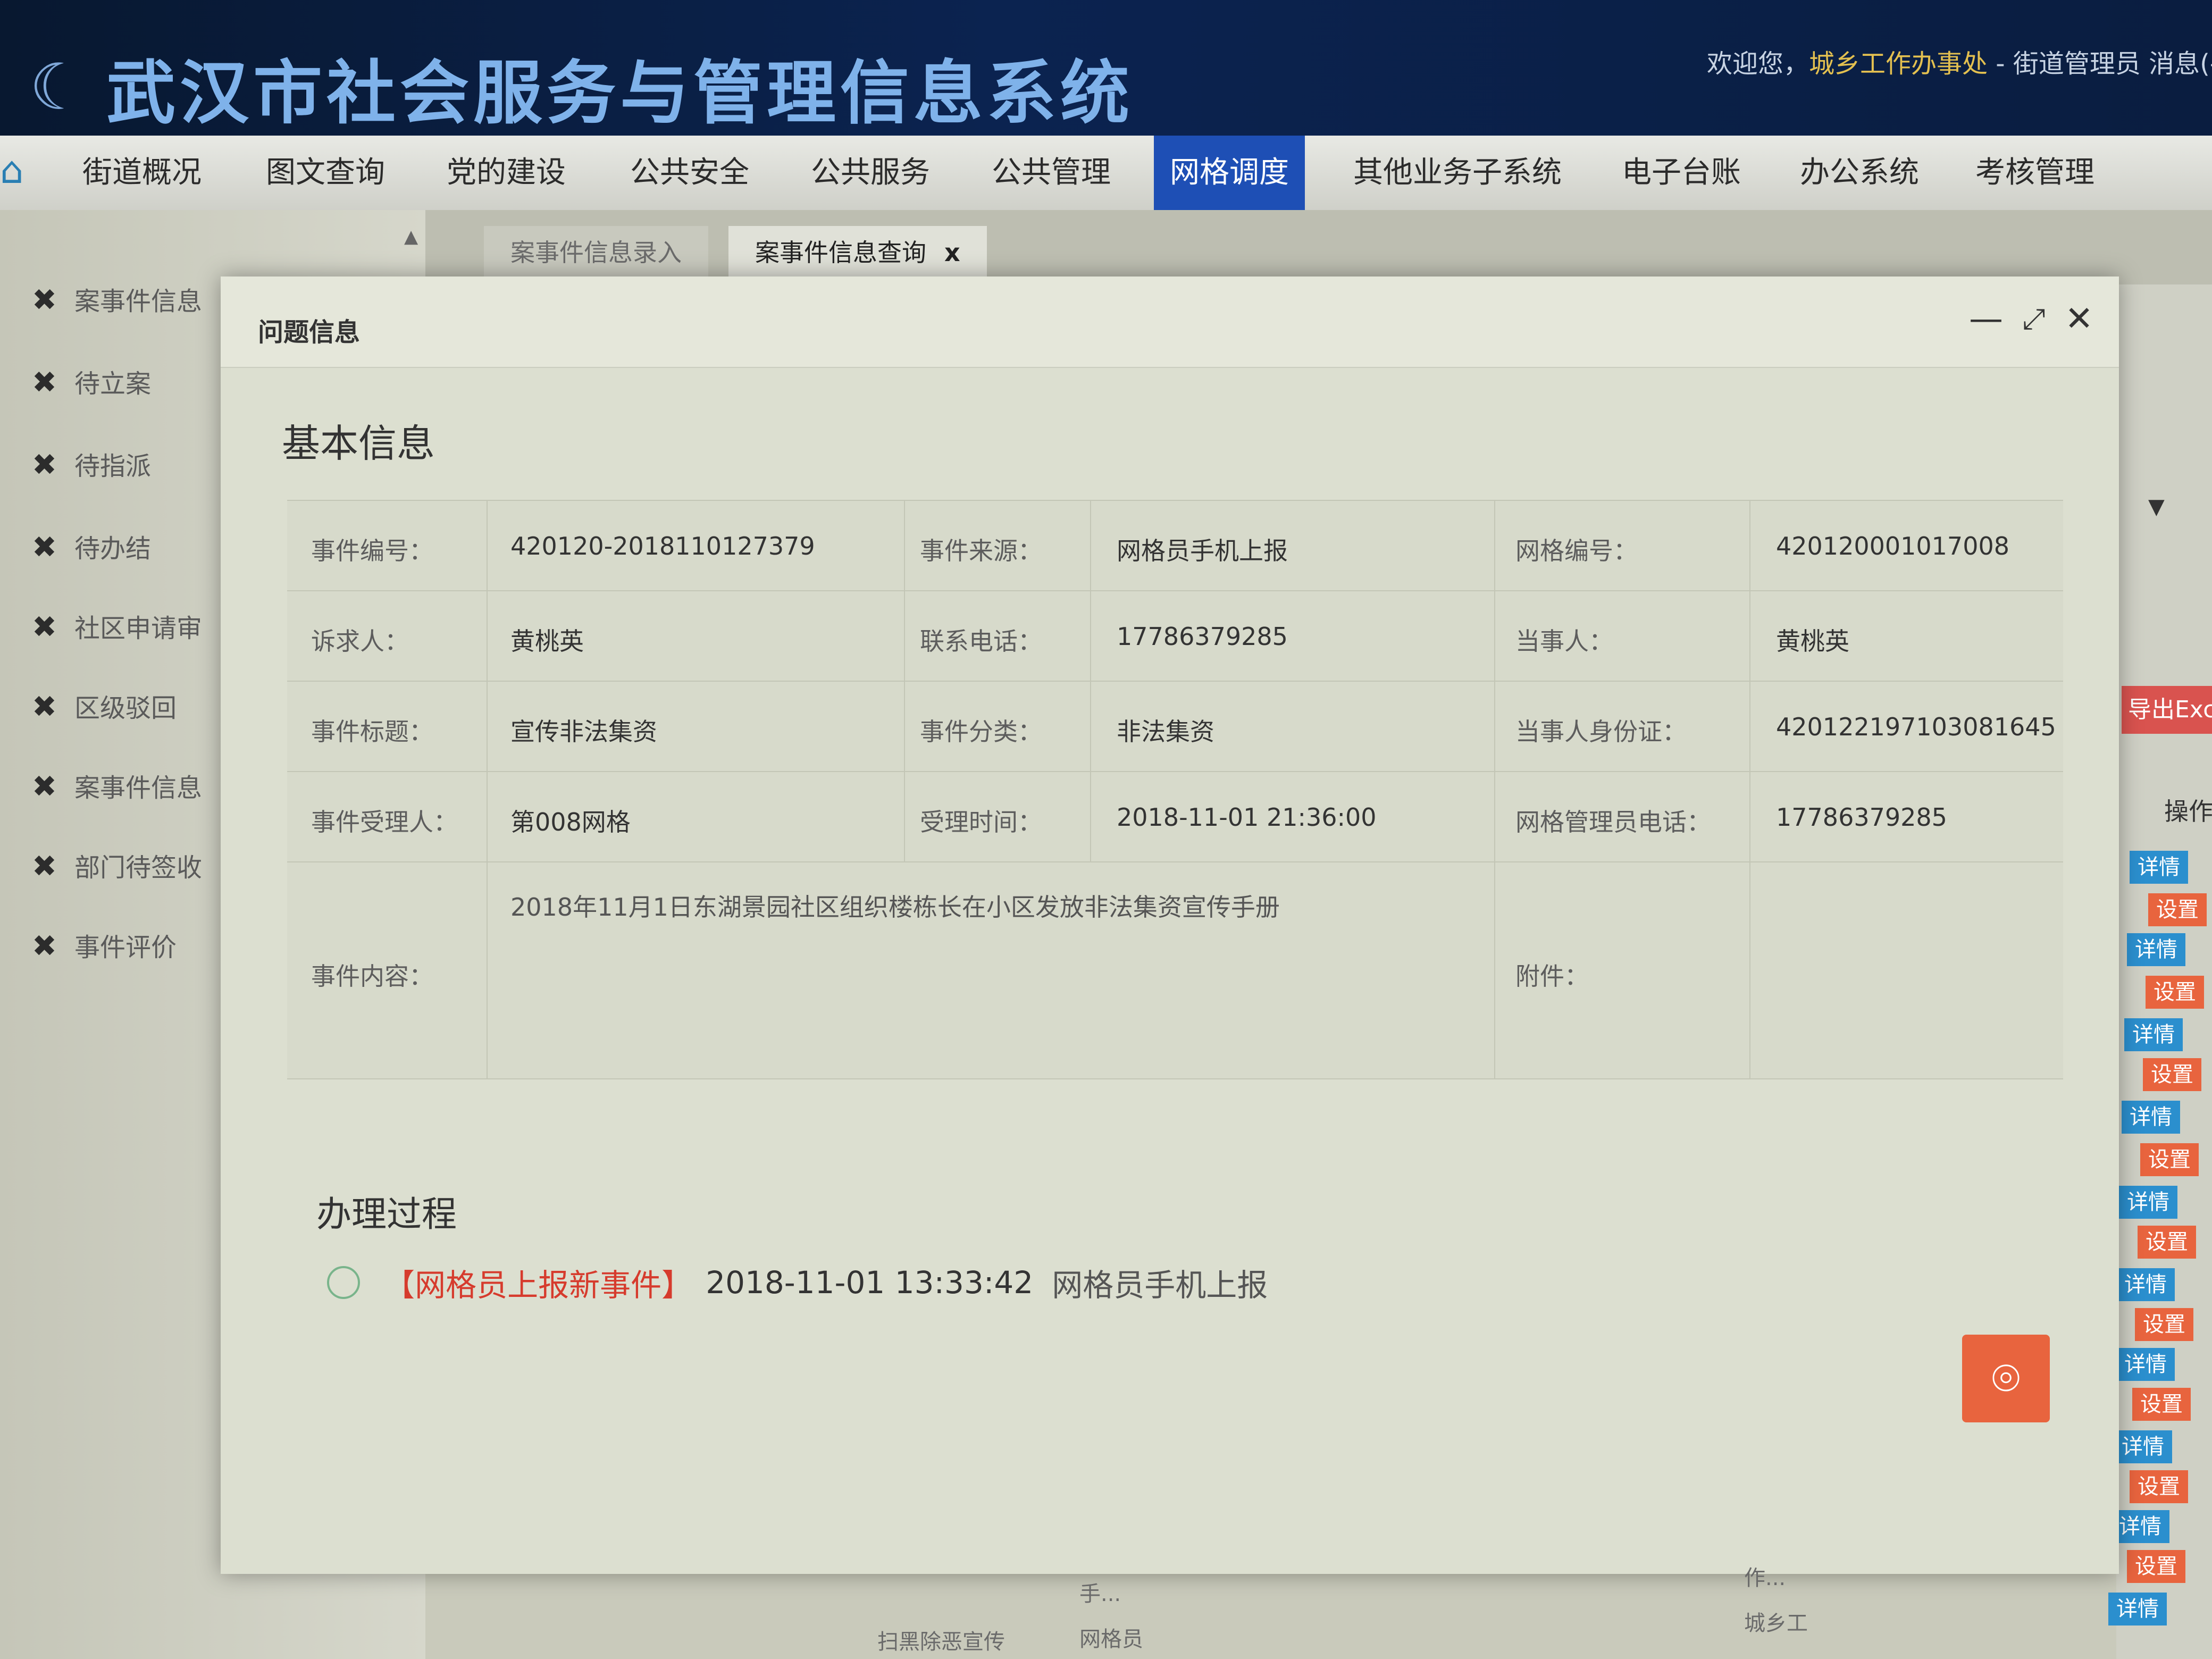 The width and height of the screenshot is (2212, 1659). What do you see at coordinates (870, 1282) in the screenshot?
I see `process-time: 2018-11-01 13:33:42` at bounding box center [870, 1282].